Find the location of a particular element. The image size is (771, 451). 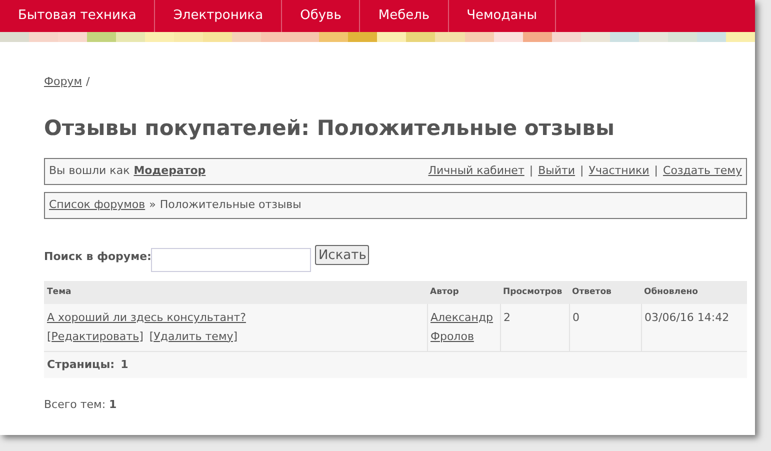

author-link: Фролов is located at coordinates (463, 336).